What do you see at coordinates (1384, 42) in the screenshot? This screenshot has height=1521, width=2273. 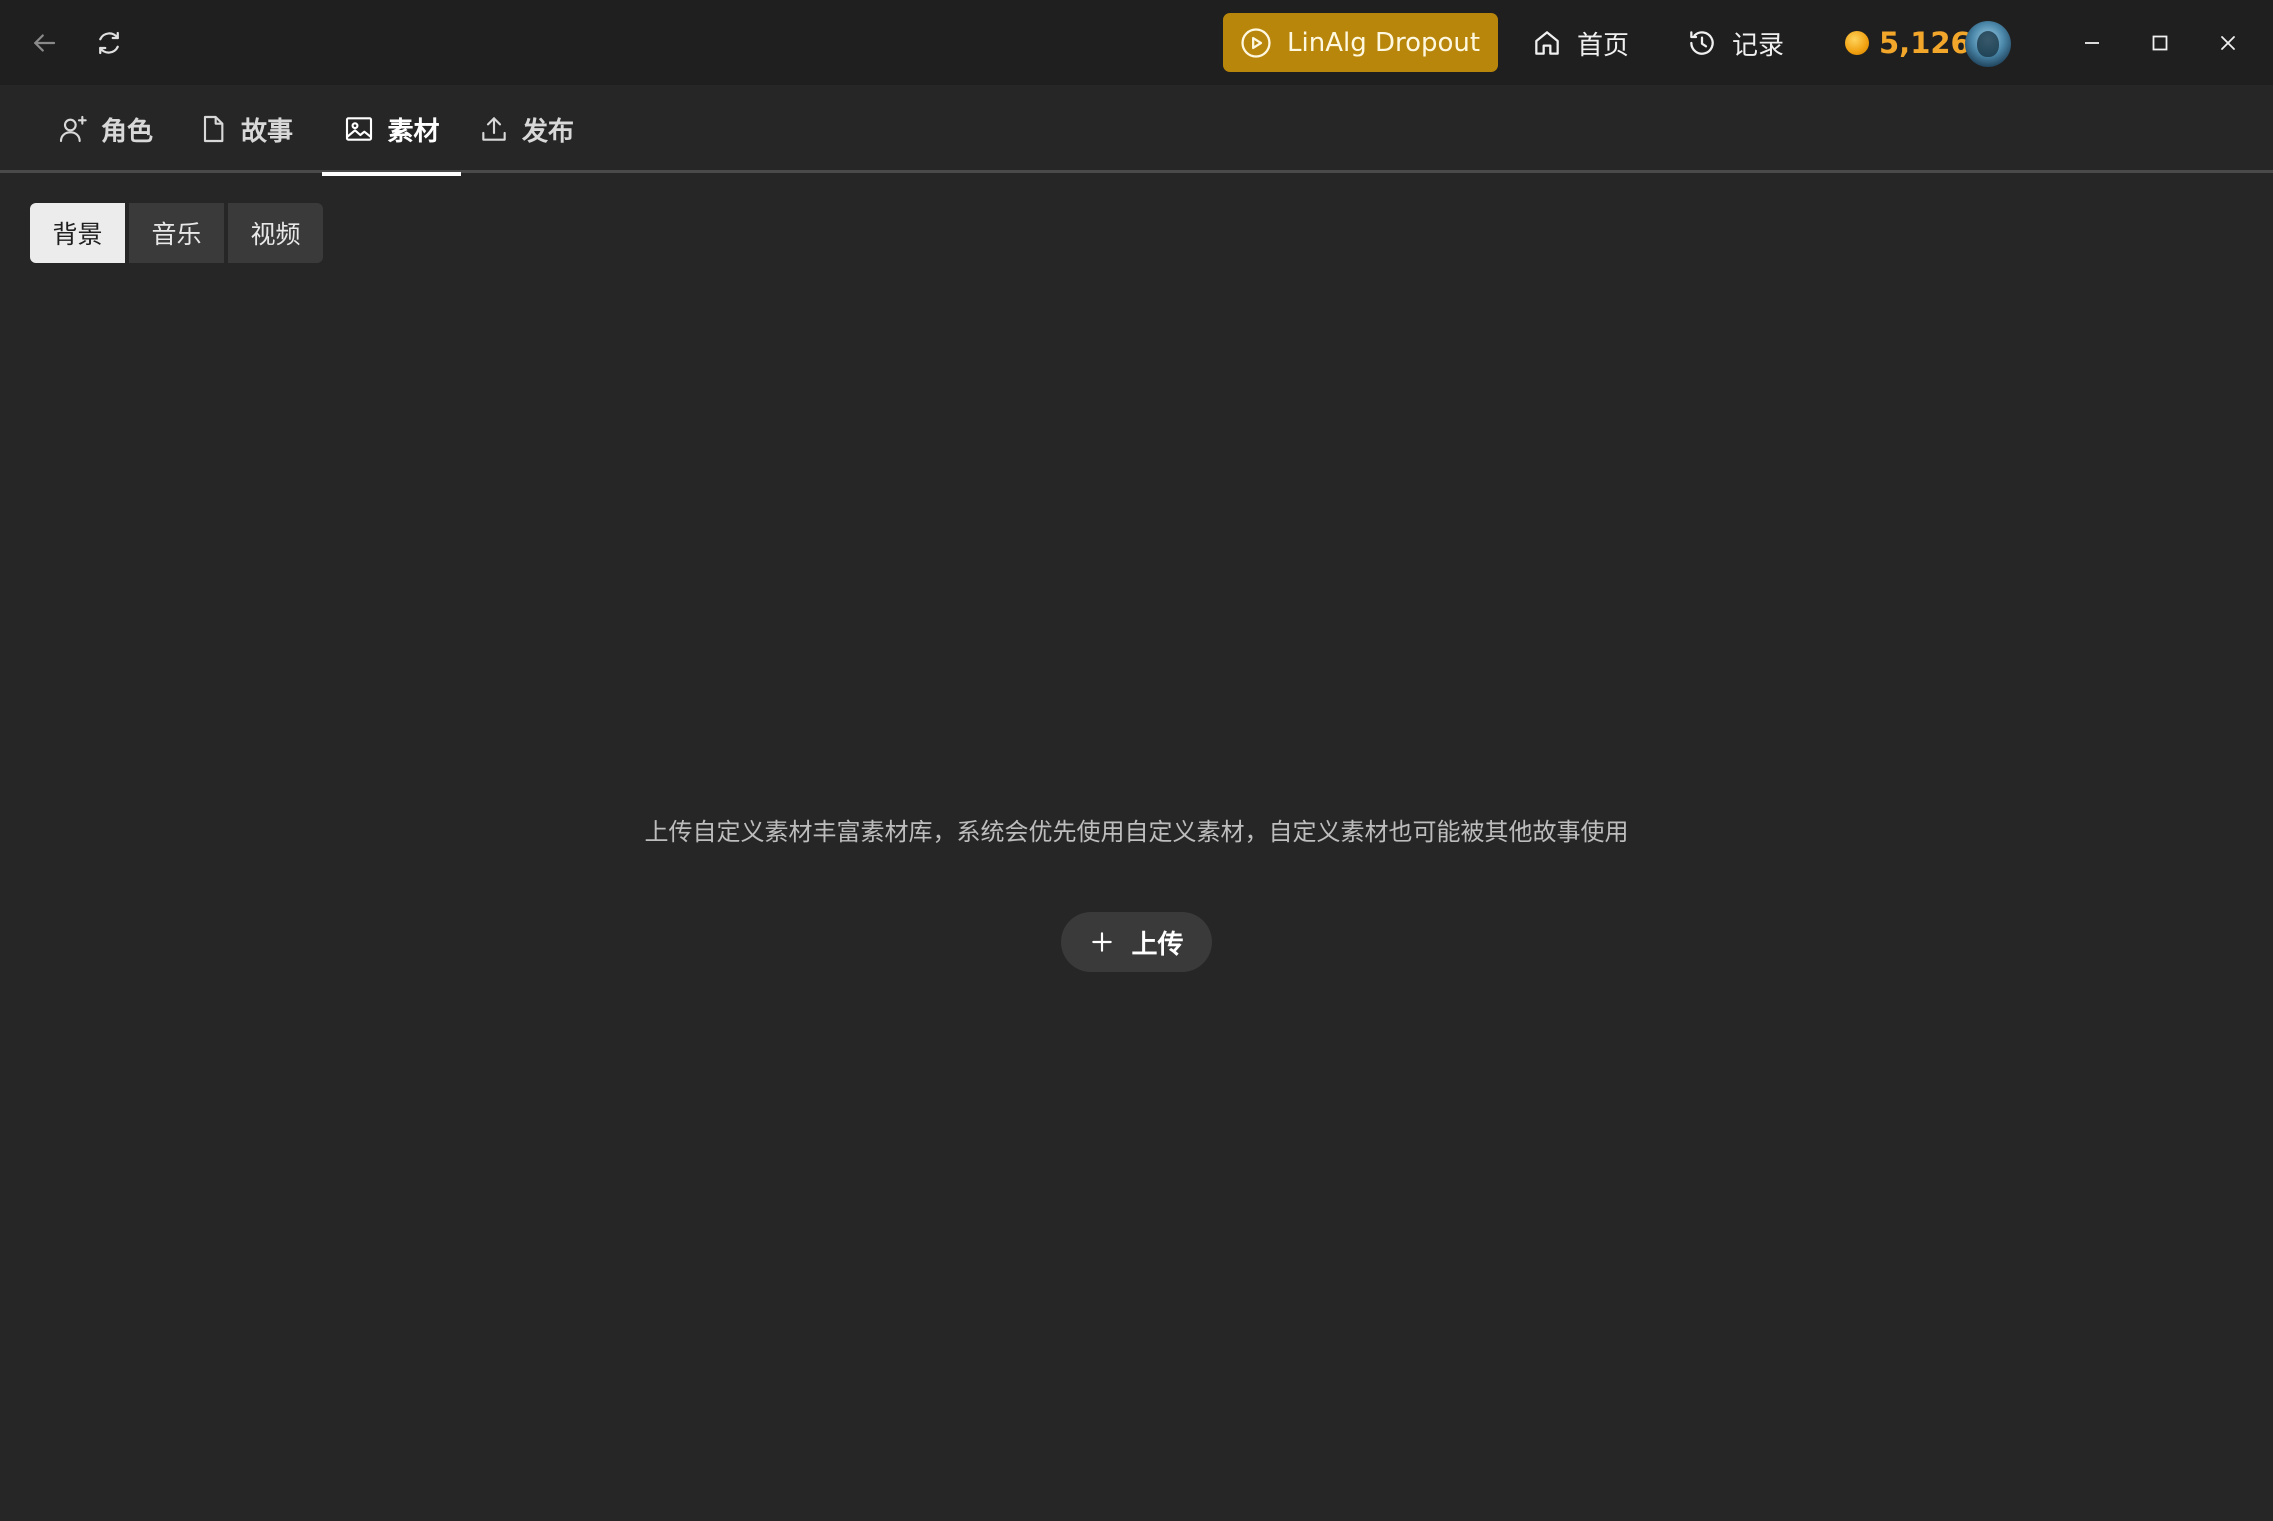 I see `play-story-label: LinAlg Dropout` at bounding box center [1384, 42].